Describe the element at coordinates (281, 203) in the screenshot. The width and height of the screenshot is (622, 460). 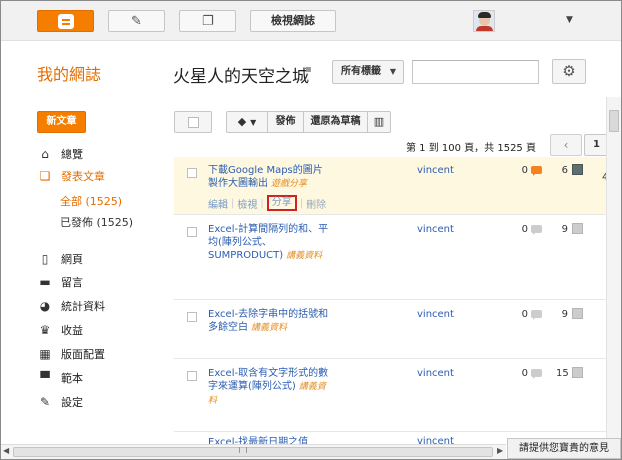
I see `share-link: 分享` at that location.